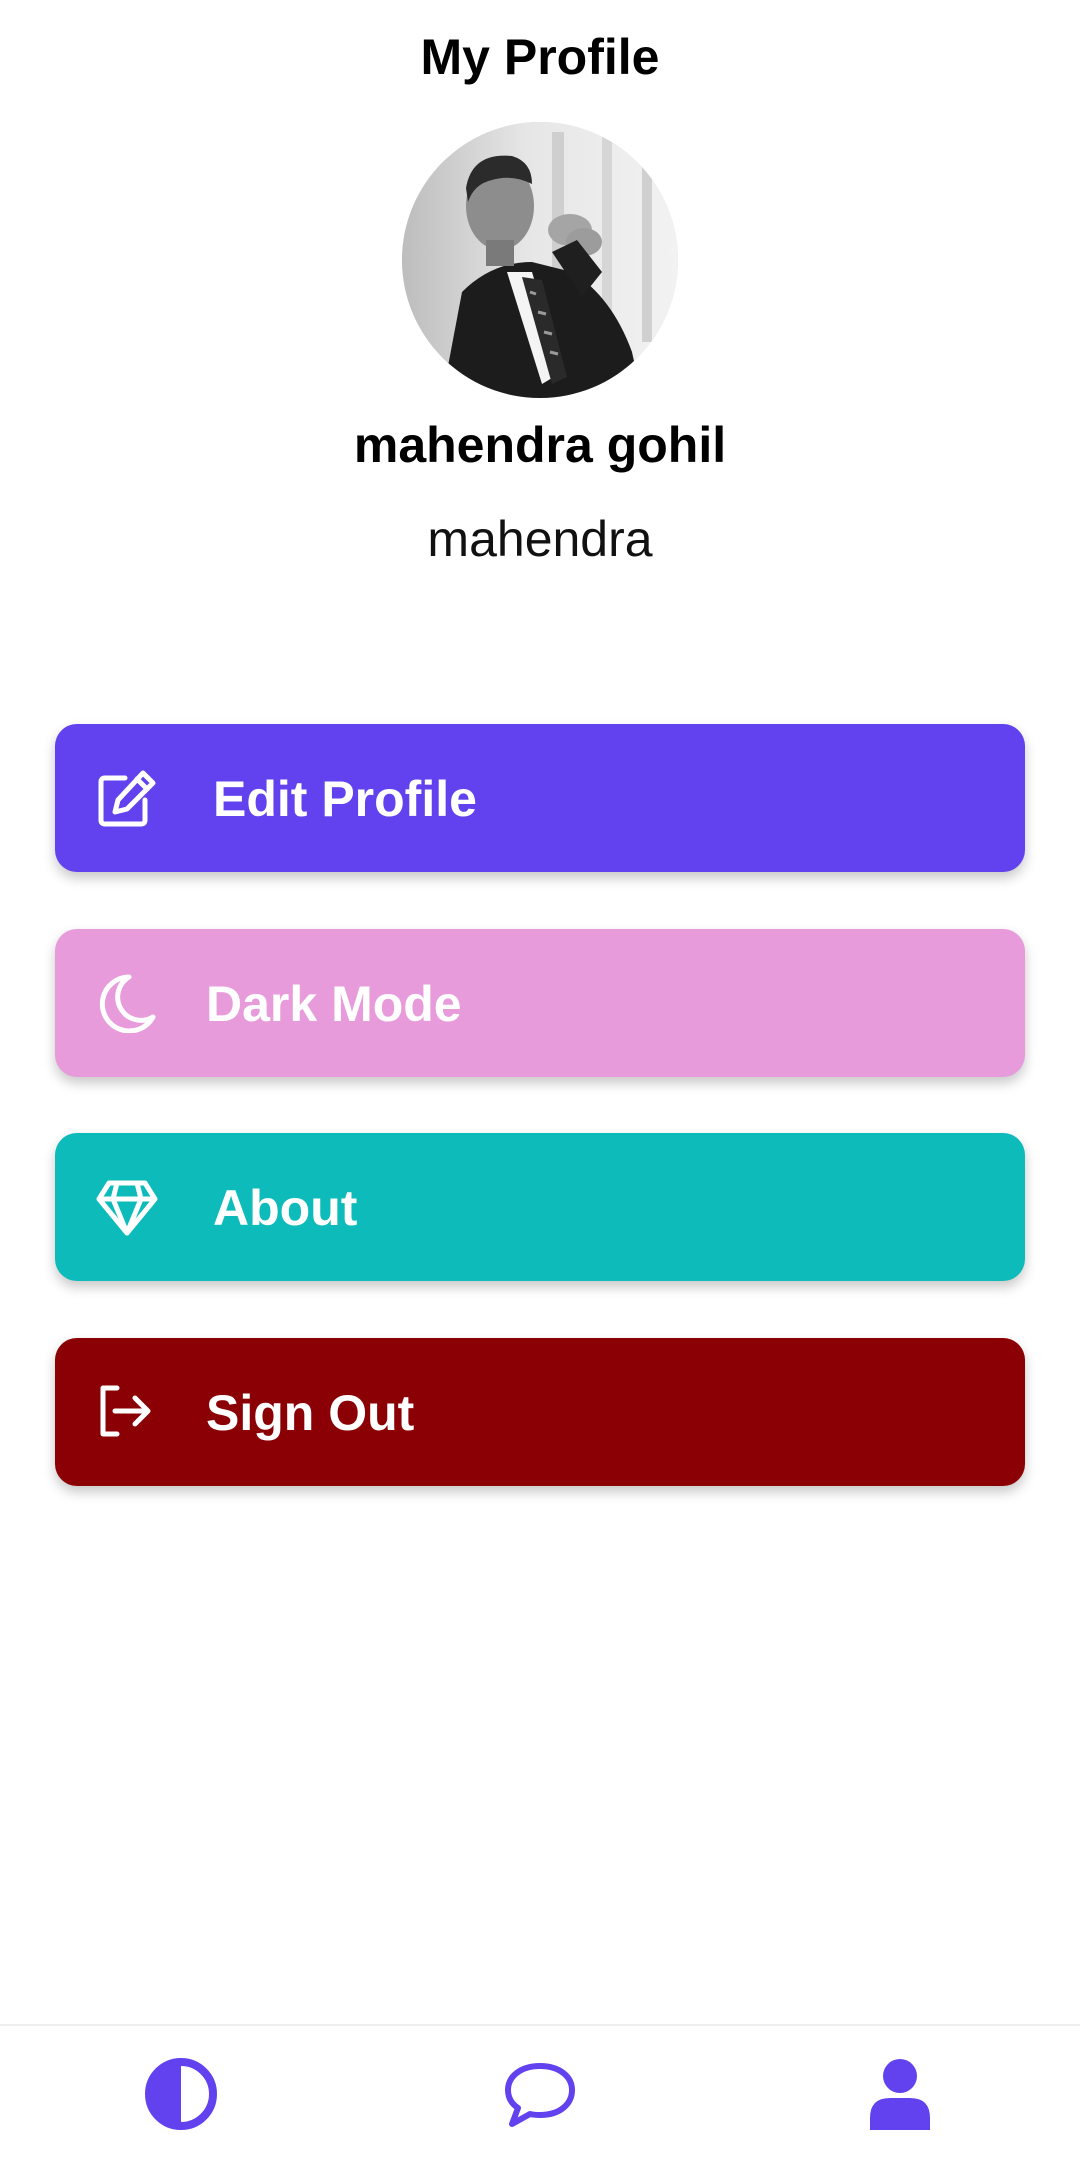 The height and width of the screenshot is (2160, 1080). What do you see at coordinates (540, 57) in the screenshot?
I see `page-title: My Profile` at bounding box center [540, 57].